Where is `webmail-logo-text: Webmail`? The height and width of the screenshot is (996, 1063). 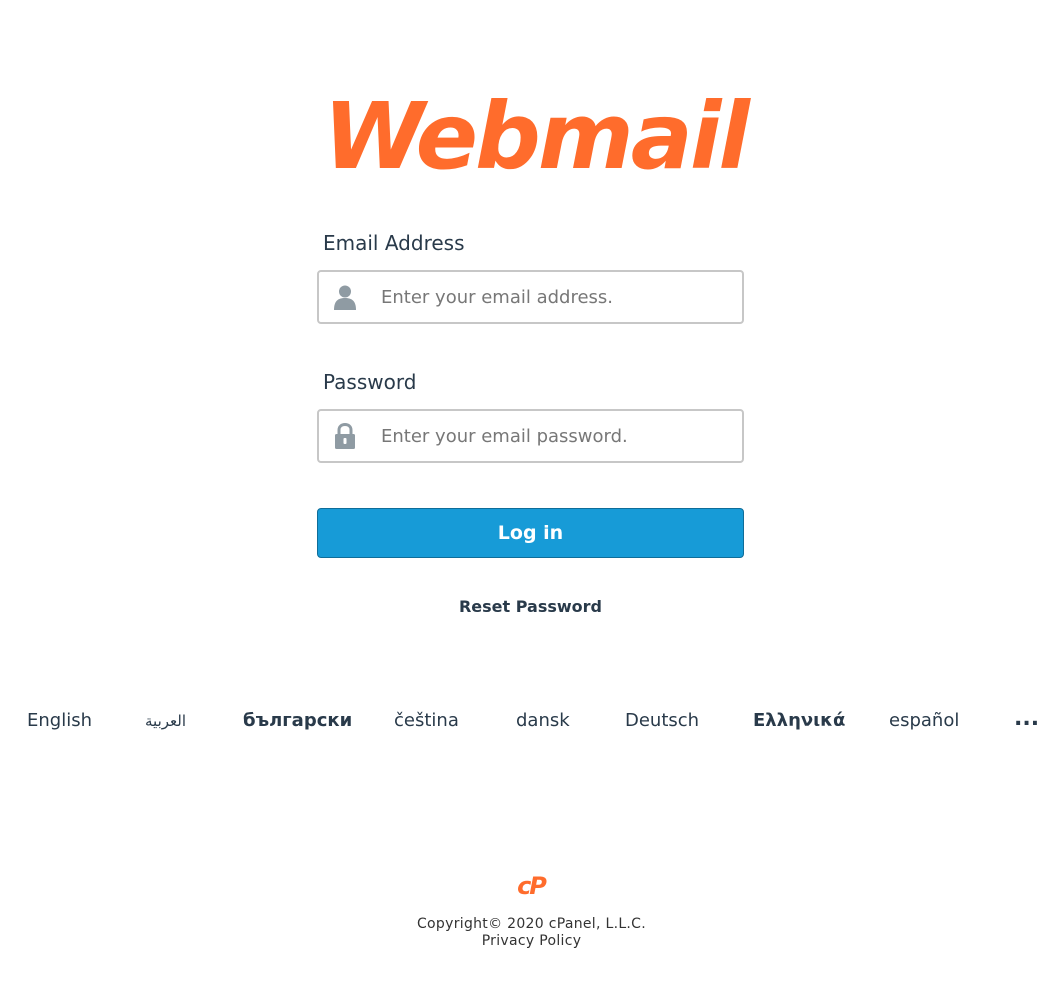 webmail-logo-text: Webmail is located at coordinates (537, 131).